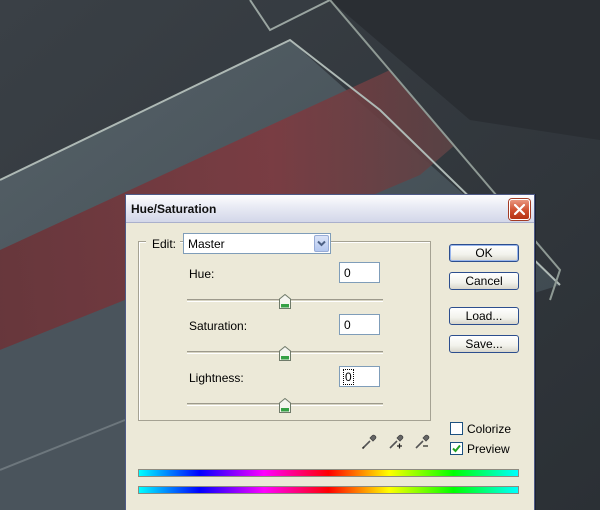  Describe the element at coordinates (422, 442) in the screenshot. I see `eyedropper-minus-icon` at that location.